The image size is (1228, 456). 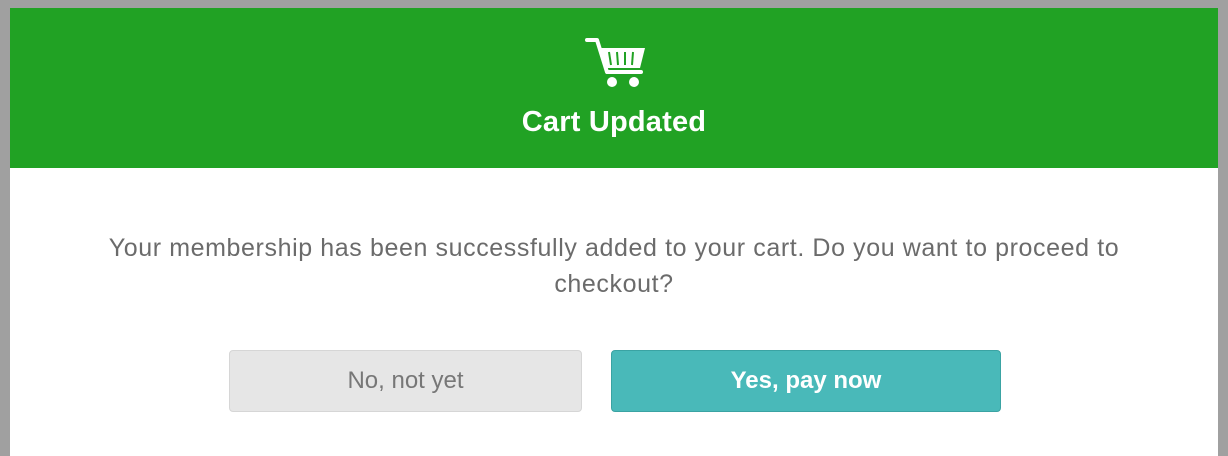 What do you see at coordinates (614, 122) in the screenshot?
I see `dialog-title: Cart Updated` at bounding box center [614, 122].